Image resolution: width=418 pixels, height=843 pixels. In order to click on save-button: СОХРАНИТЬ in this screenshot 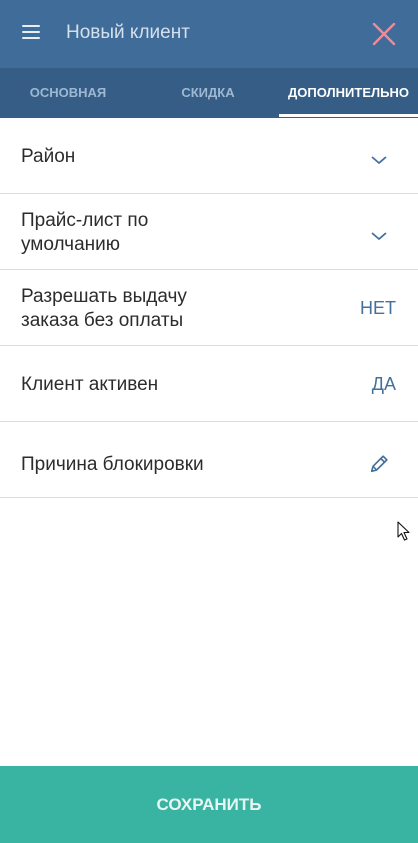, I will do `click(209, 804)`.